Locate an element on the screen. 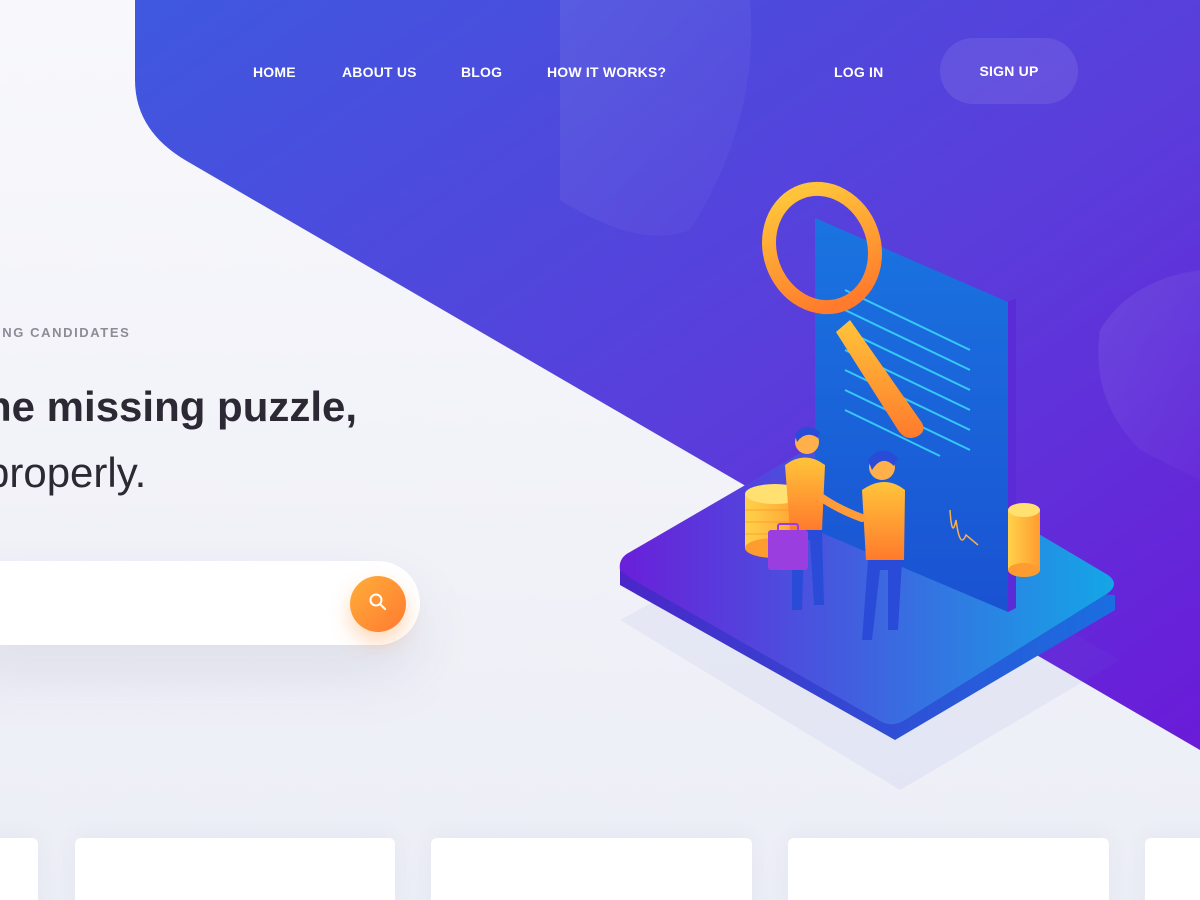 This screenshot has width=1200, height=900. headline-line-2: properly. is located at coordinates (73, 472).